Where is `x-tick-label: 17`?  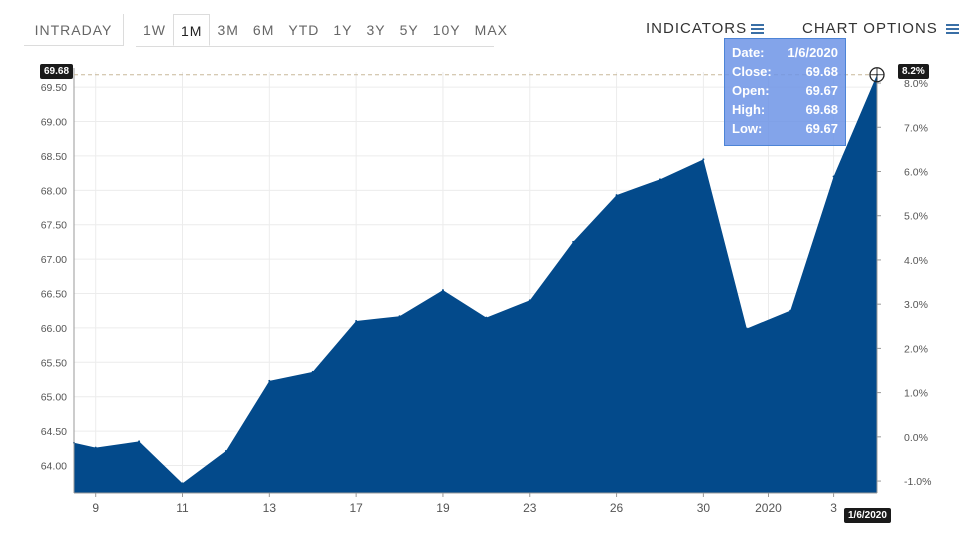 x-tick-label: 17 is located at coordinates (356, 508).